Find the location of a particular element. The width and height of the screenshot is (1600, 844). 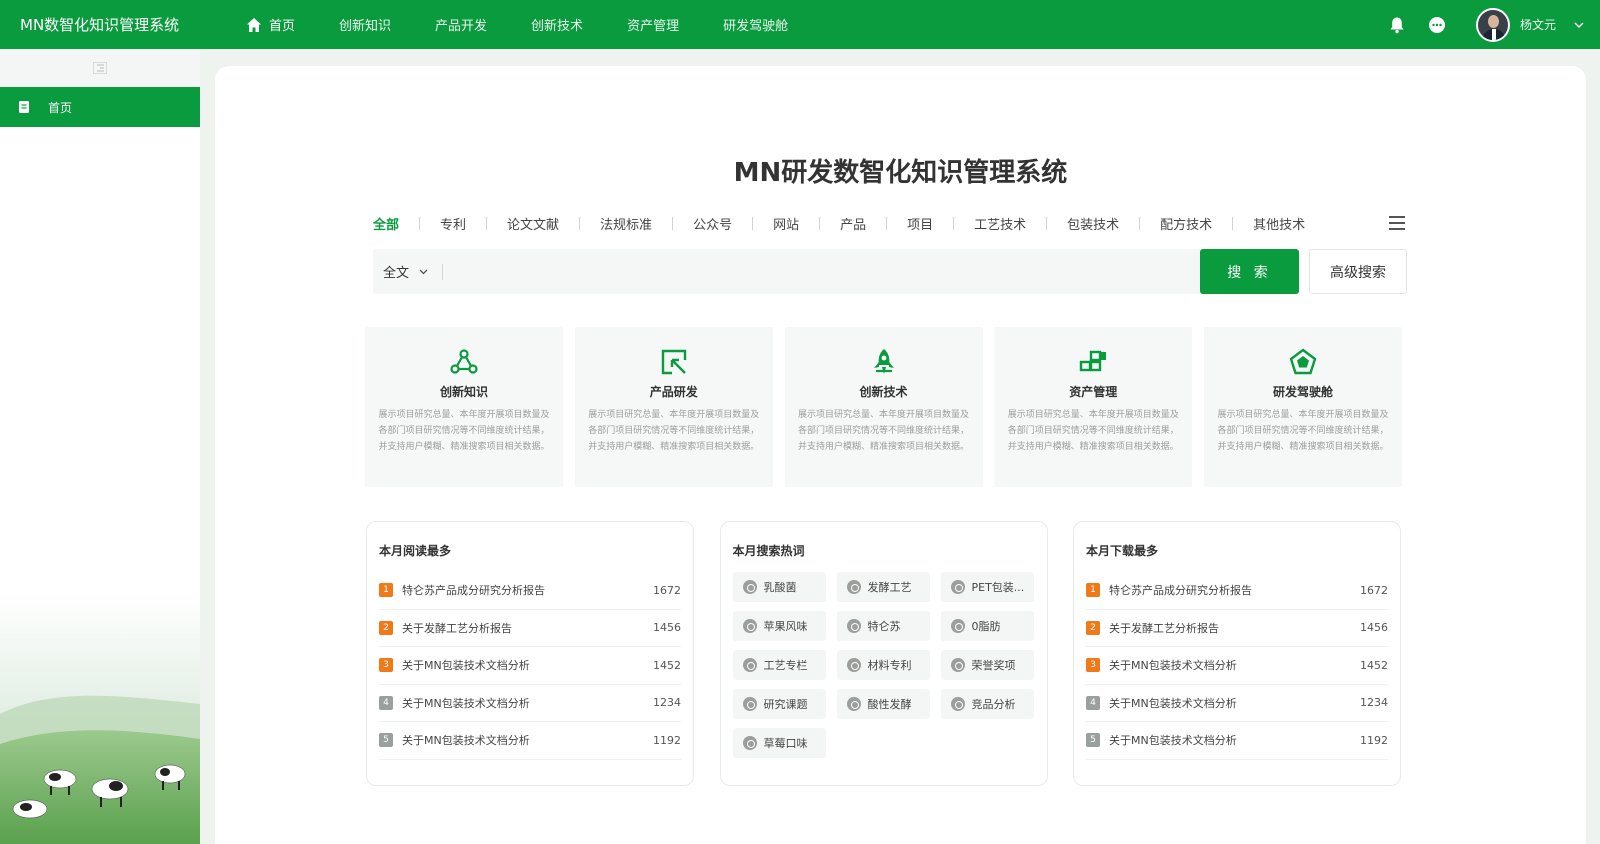

advanced-search-button: 高级搜索 is located at coordinates (1358, 271).